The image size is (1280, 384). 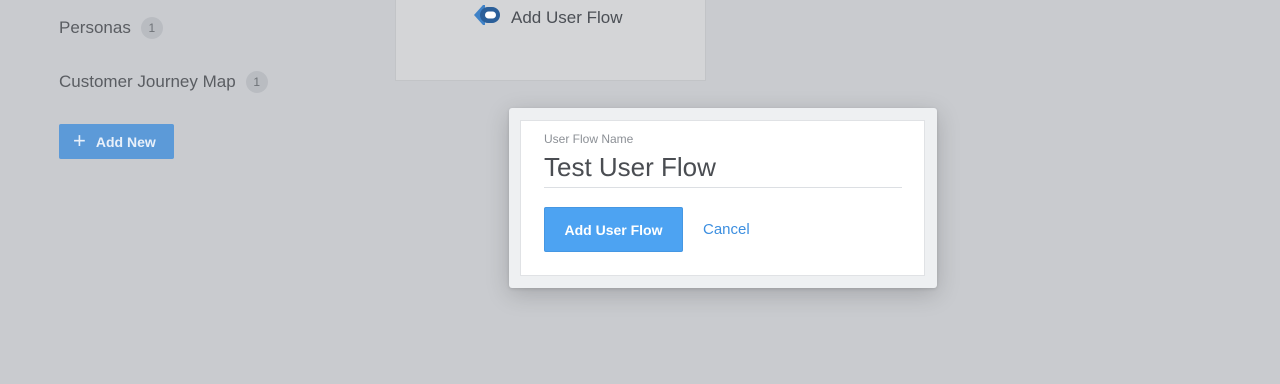 What do you see at coordinates (567, 17) in the screenshot?
I see `add-user-flow-label: Add User Flow` at bounding box center [567, 17].